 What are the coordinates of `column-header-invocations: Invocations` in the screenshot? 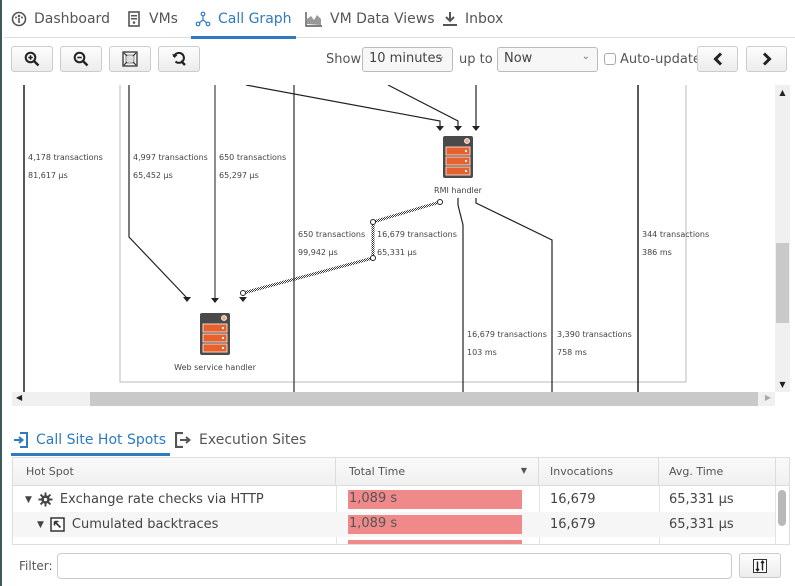 It's located at (599, 472).